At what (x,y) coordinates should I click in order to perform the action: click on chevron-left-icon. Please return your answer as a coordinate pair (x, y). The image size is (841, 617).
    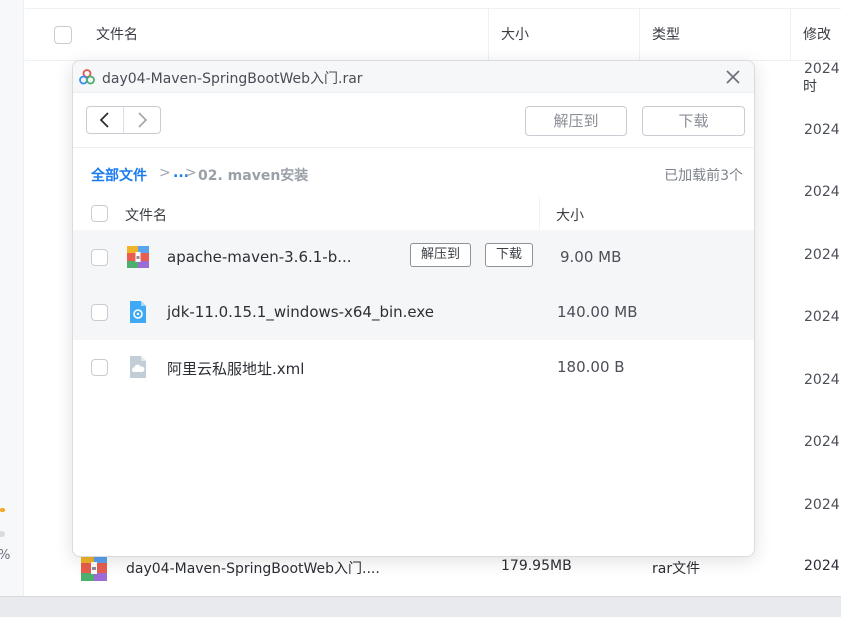
    Looking at the image, I should click on (104, 120).